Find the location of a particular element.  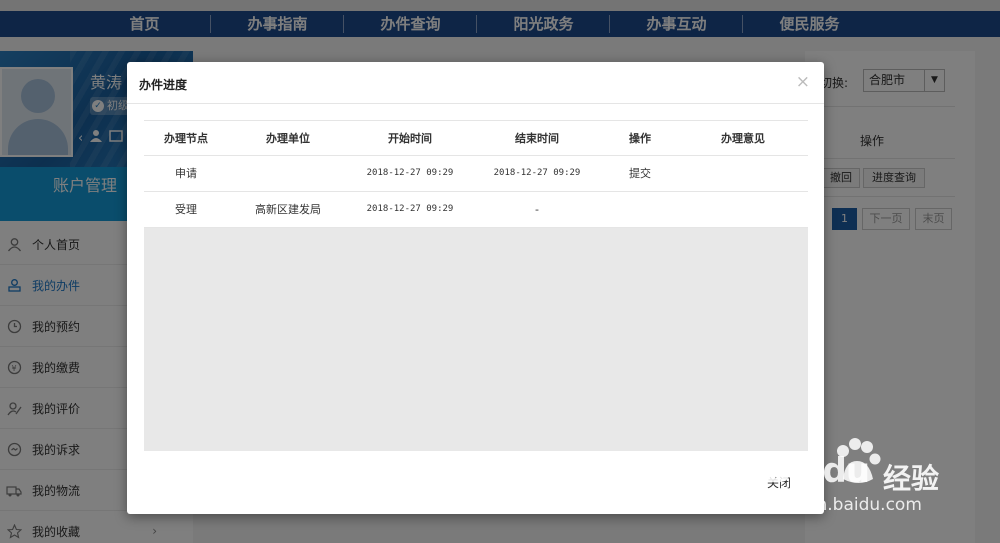

col-opinion: 办理意见 is located at coordinates (743, 138).